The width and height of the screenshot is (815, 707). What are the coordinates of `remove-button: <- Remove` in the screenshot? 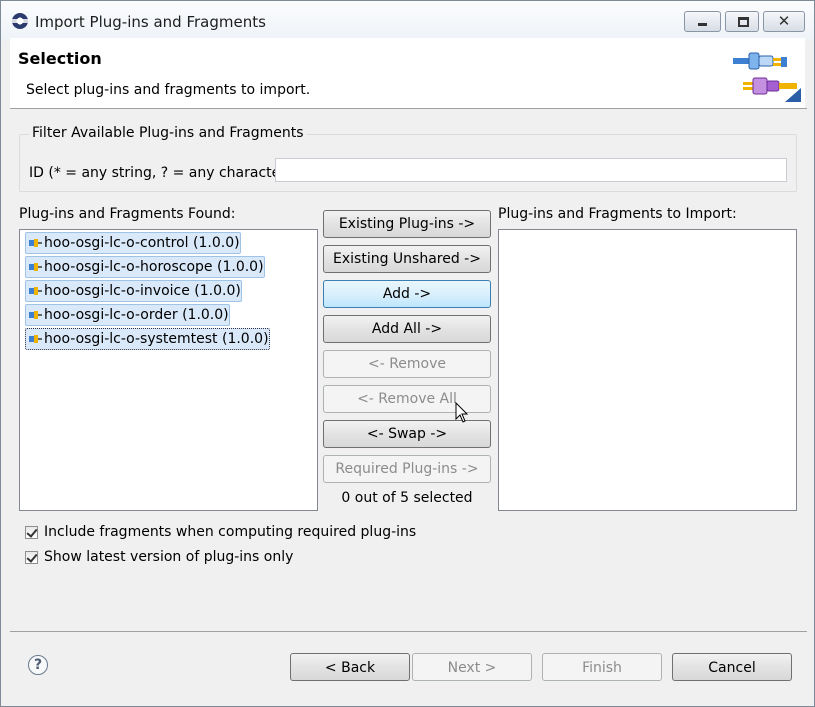 It's located at (407, 364).